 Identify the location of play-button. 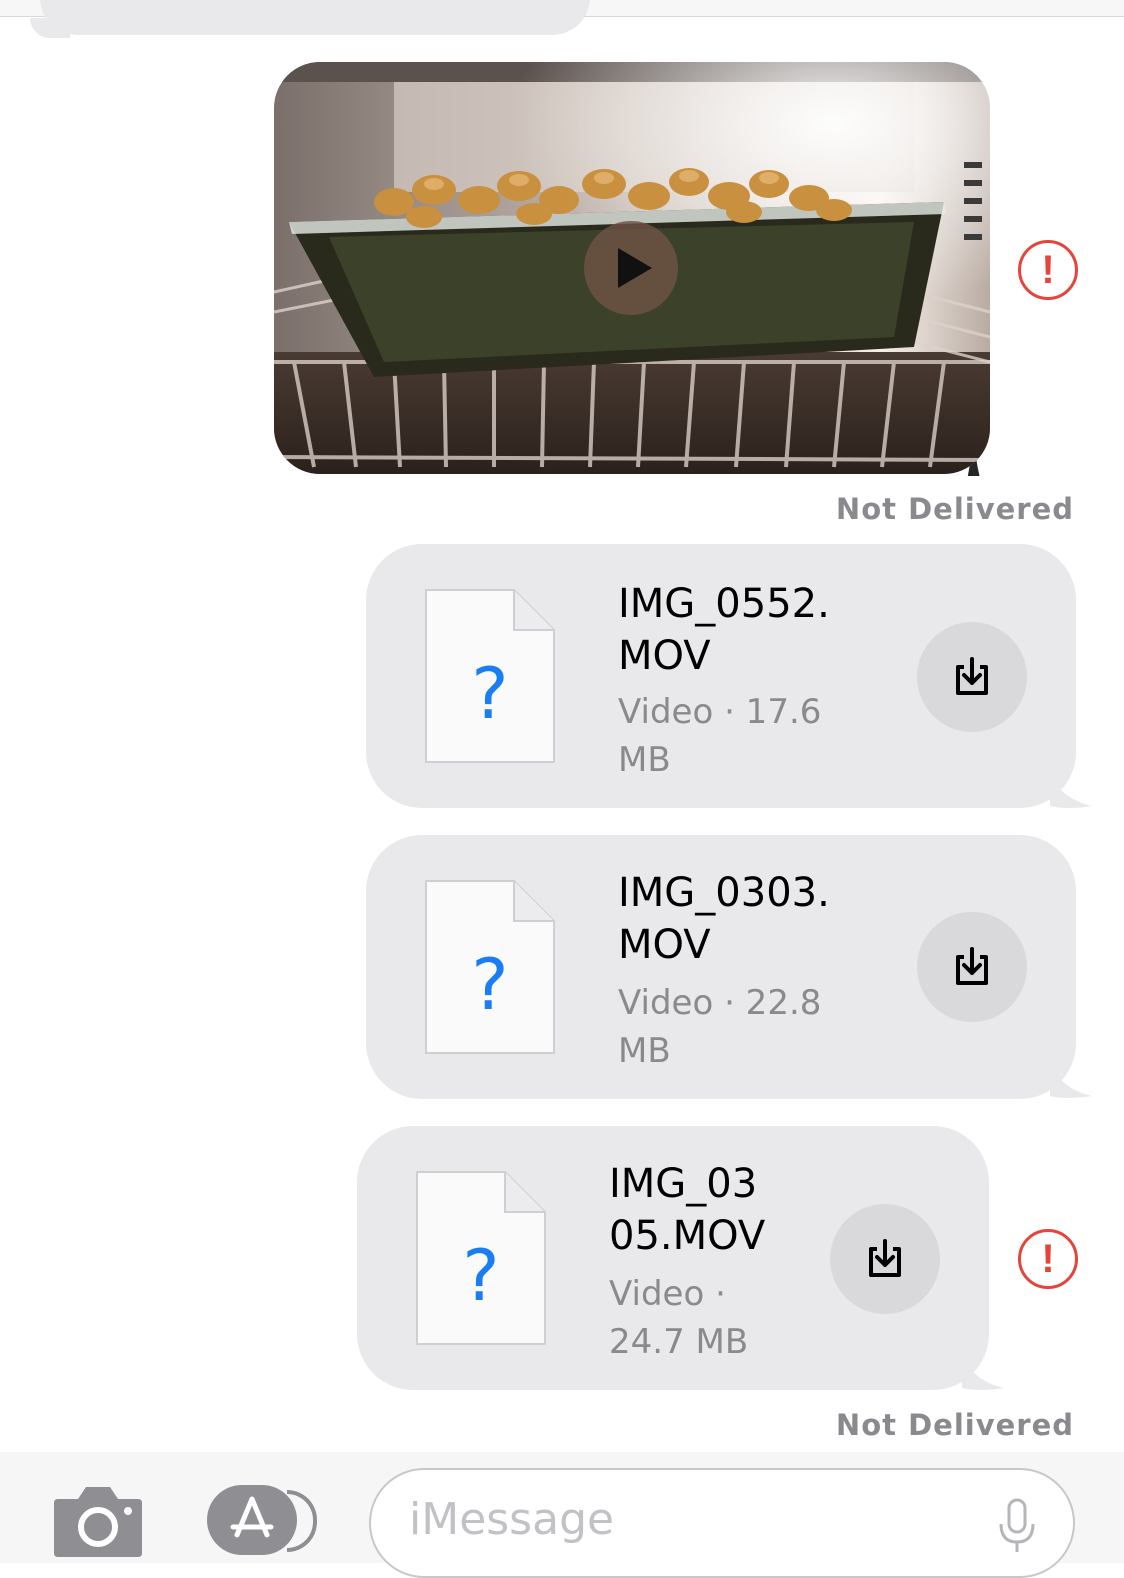
(631, 268).